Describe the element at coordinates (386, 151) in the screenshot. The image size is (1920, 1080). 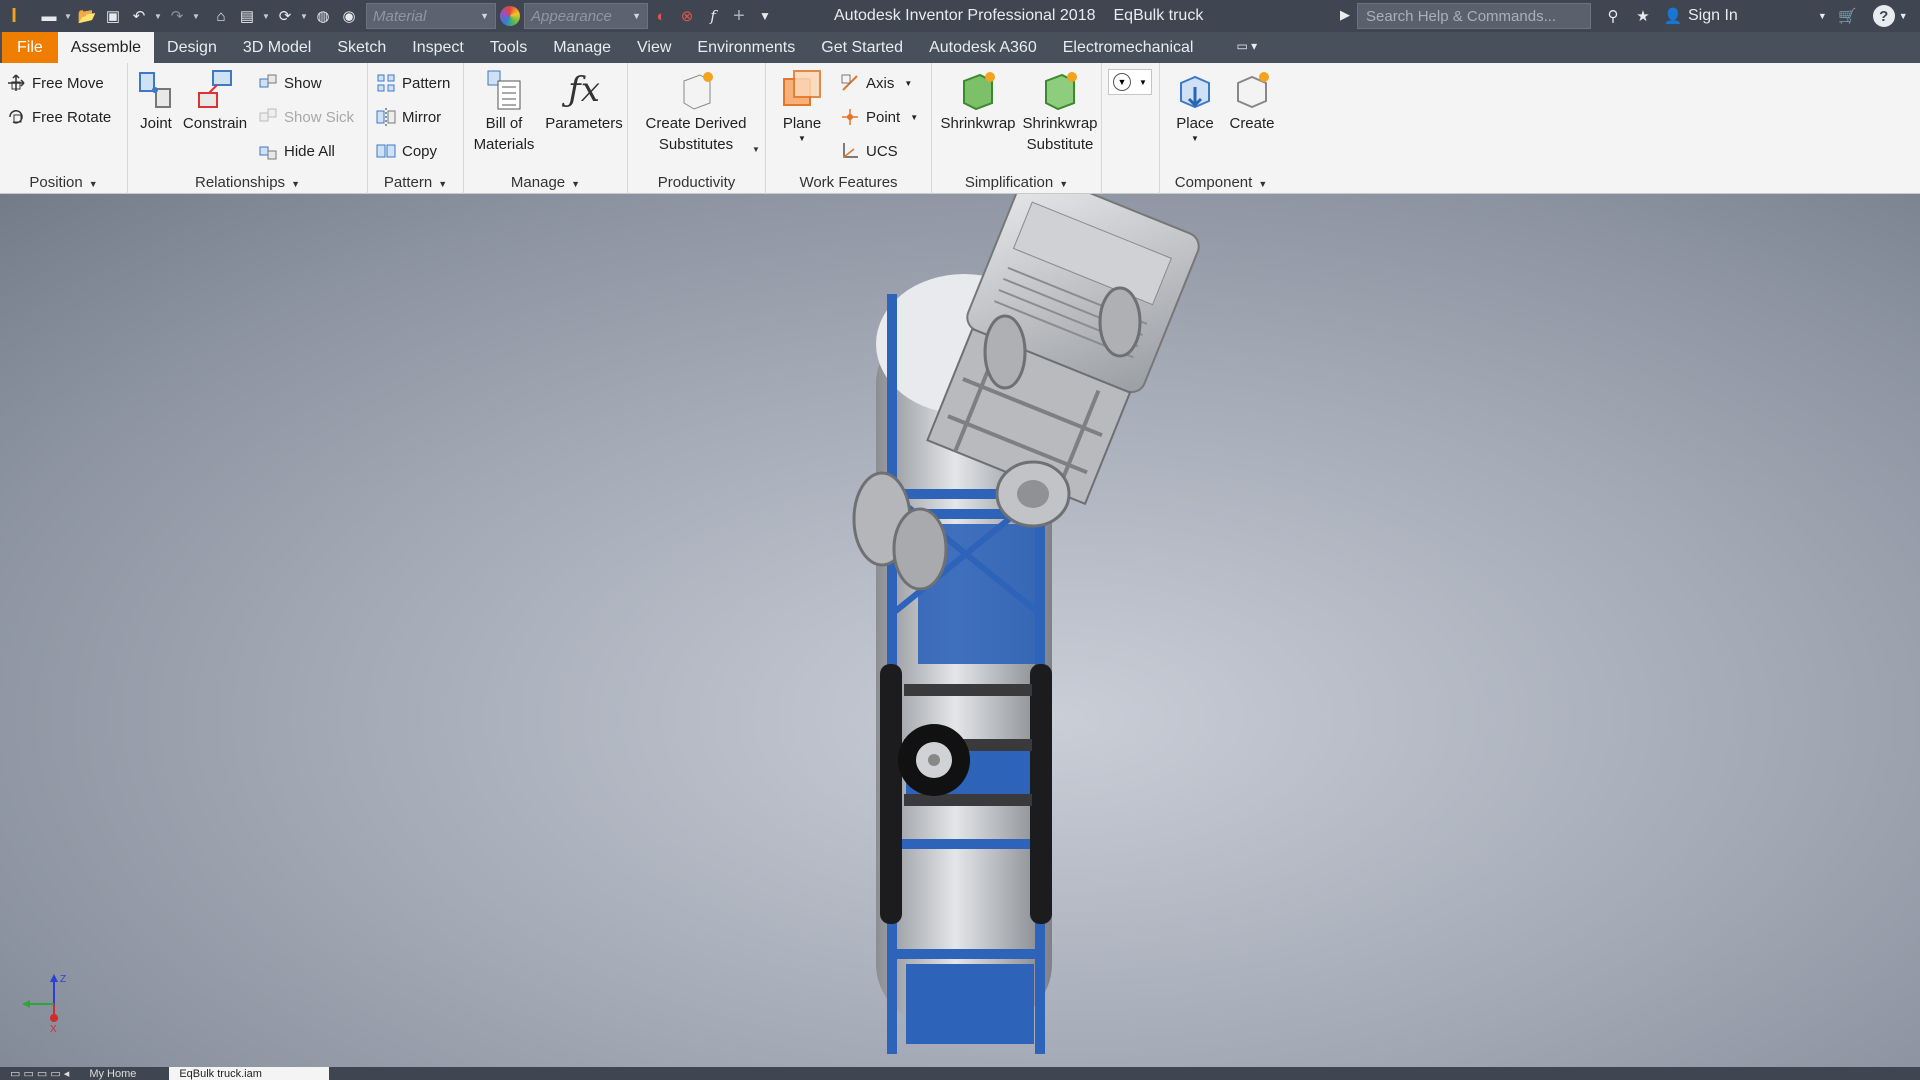
I see `copy-icon` at that location.